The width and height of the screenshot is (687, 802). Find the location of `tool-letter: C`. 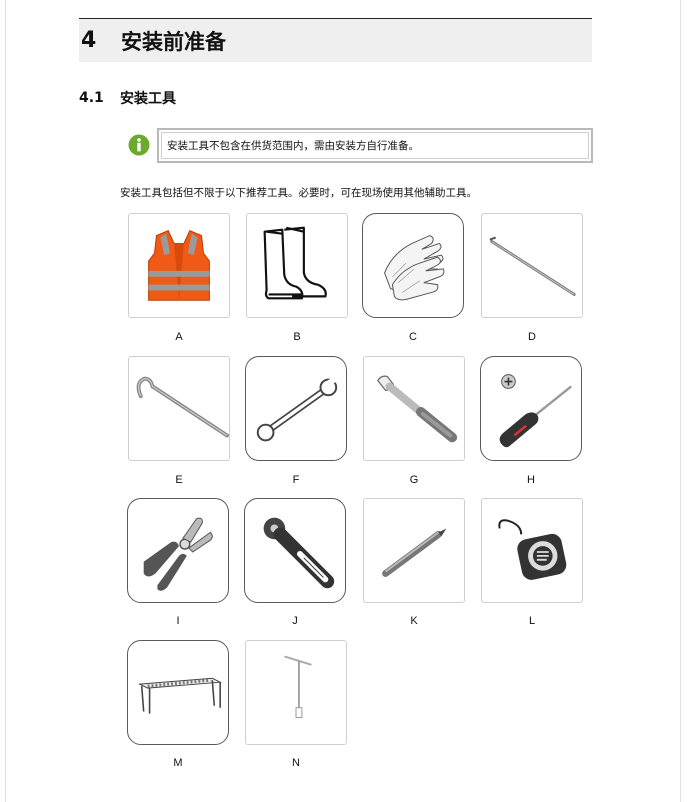

tool-letter: C is located at coordinates (413, 337).